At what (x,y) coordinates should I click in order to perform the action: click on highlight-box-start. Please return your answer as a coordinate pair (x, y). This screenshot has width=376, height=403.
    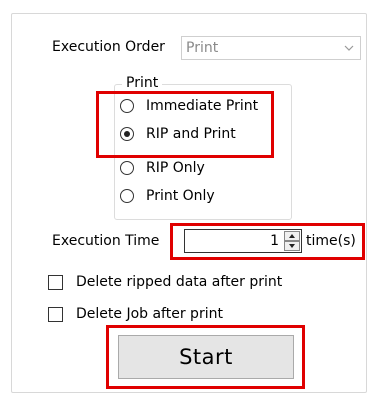
    Looking at the image, I should click on (205, 357).